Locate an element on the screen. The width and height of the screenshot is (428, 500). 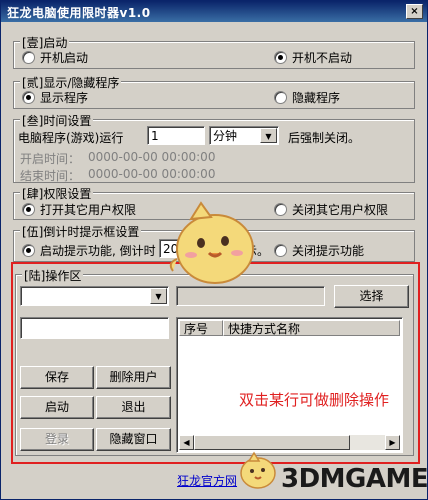
radio-enable-tip: 启动提示功能, 倒计时 is located at coordinates (89, 250).